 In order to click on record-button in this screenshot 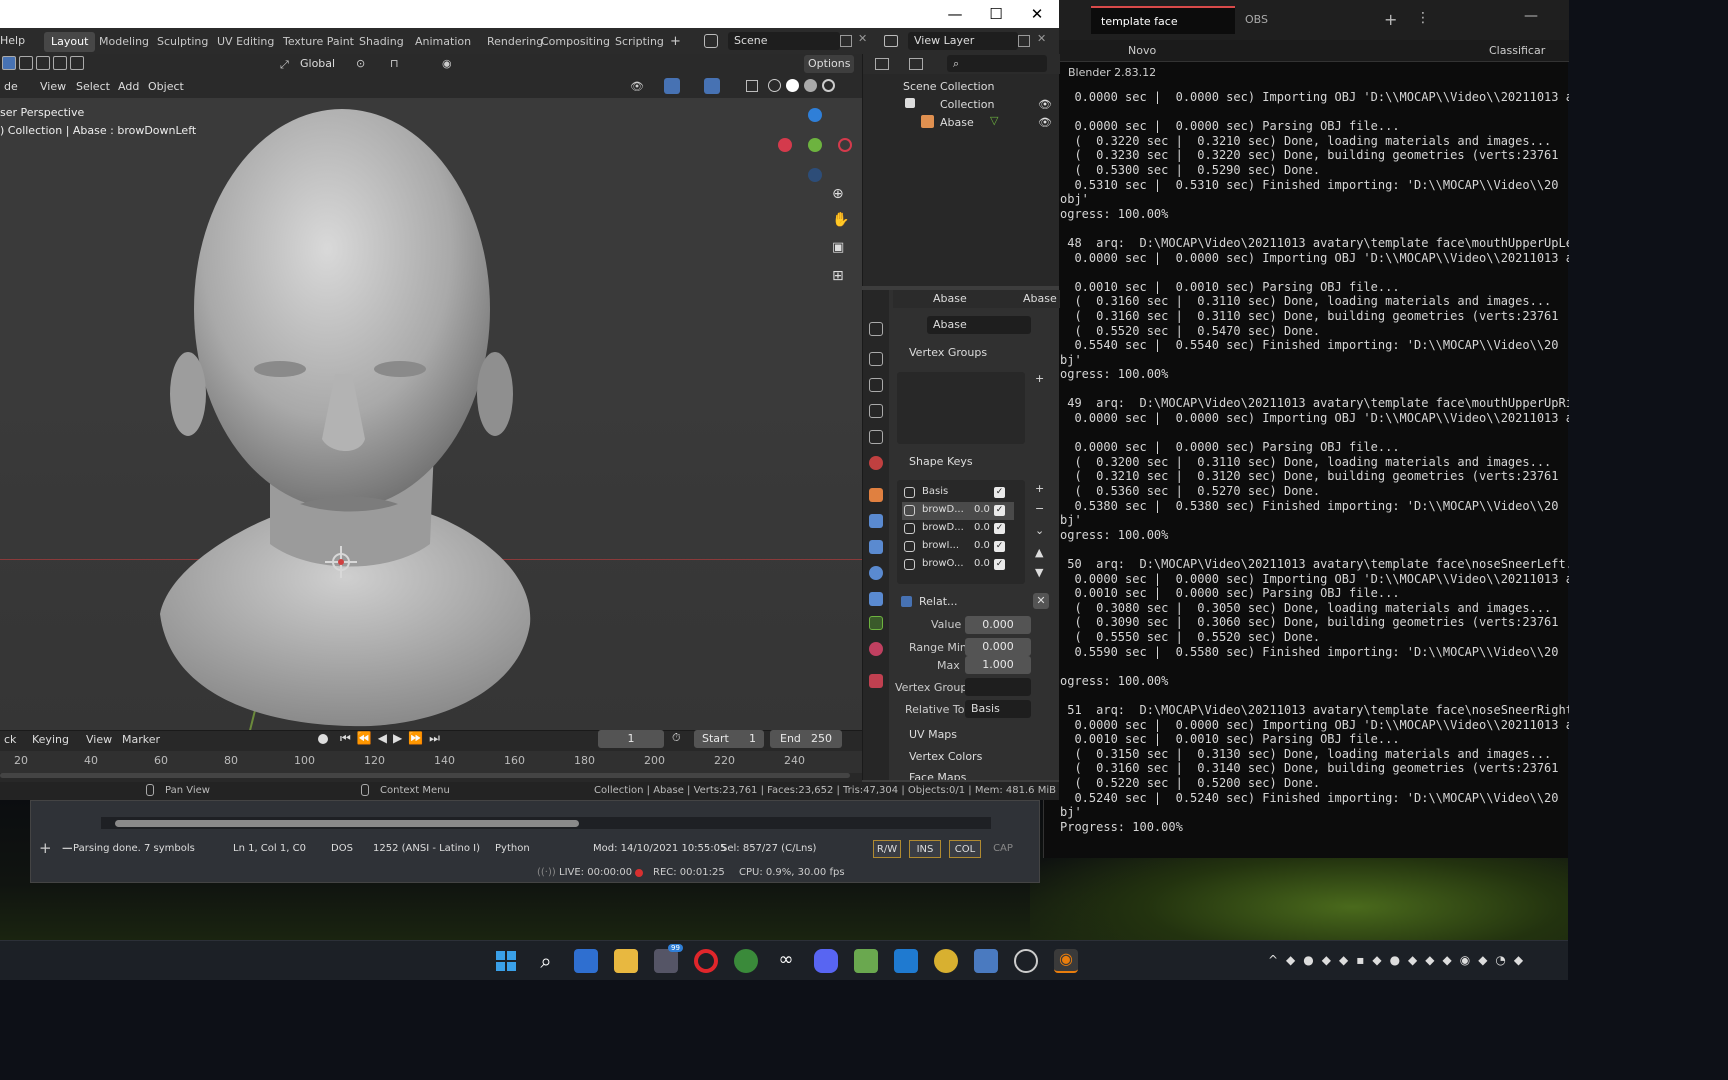, I will do `click(323, 739)`.